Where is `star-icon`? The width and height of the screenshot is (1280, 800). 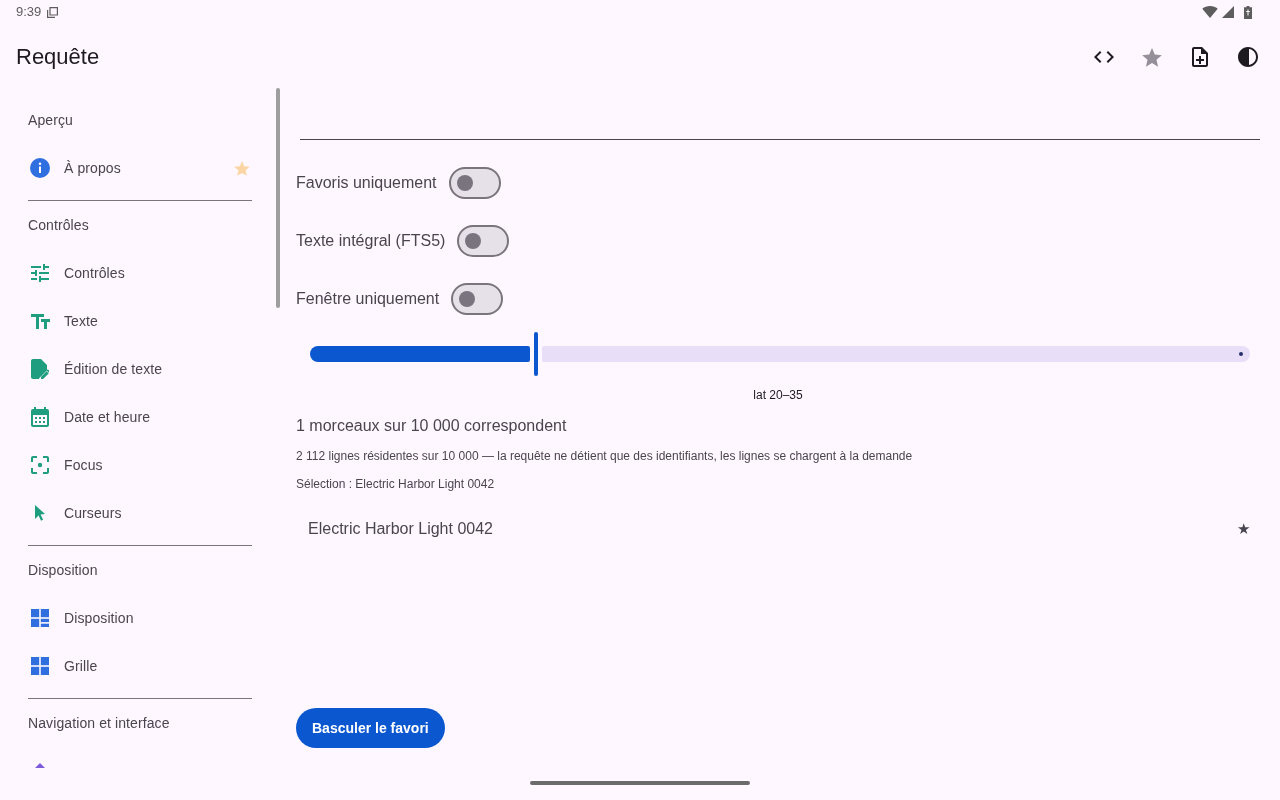
star-icon is located at coordinates (1152, 57).